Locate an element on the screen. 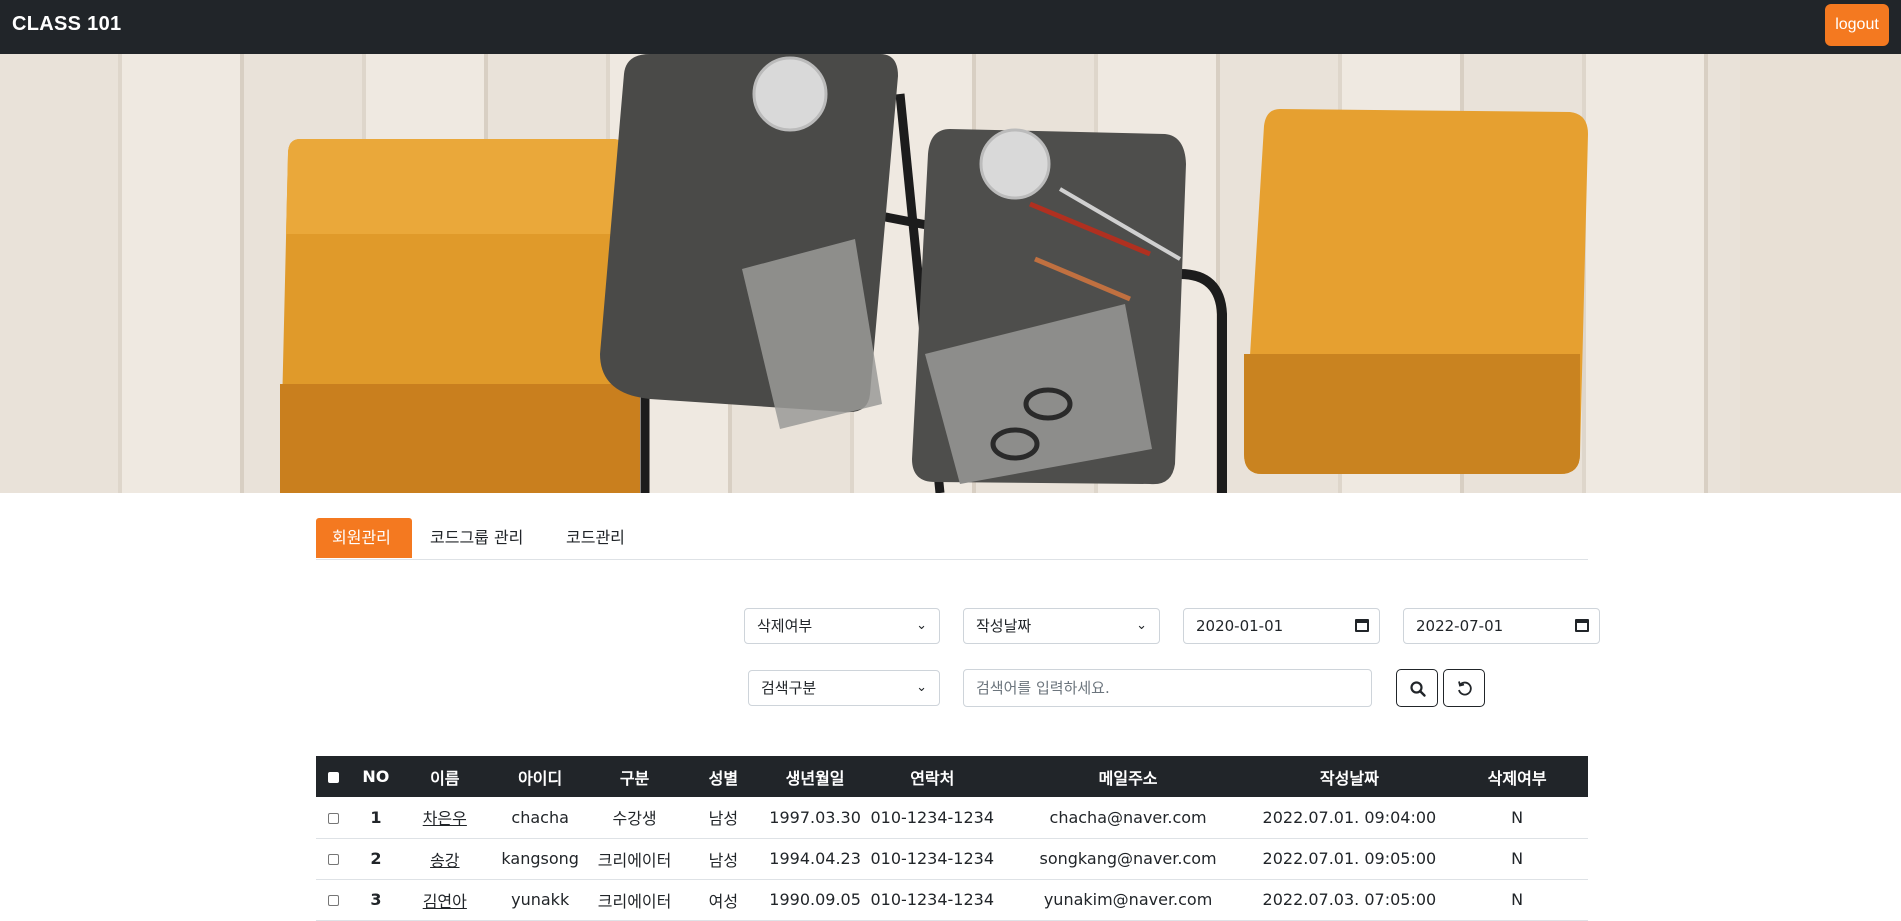 Image resolution: width=1901 pixels, height=921 pixels. date-type-select-value: 작성날짜 is located at coordinates (1004, 626).